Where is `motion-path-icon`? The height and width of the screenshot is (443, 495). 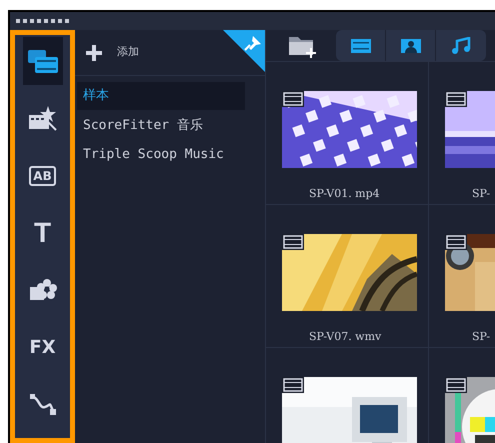
motion-path-icon is located at coordinates (42, 404).